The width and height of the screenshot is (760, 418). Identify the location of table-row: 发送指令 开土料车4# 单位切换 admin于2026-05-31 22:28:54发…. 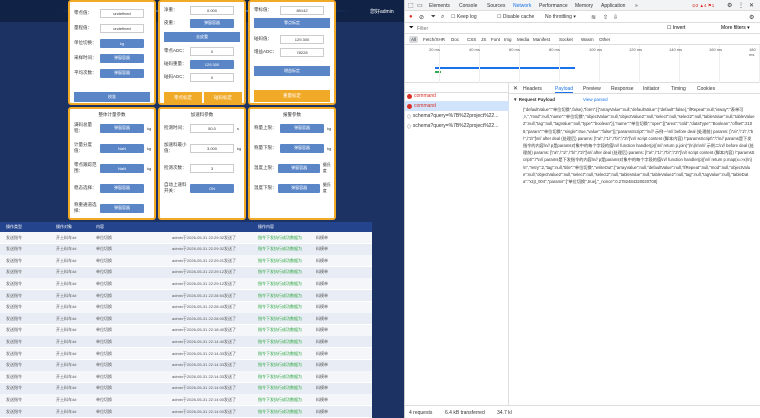
(186, 295).